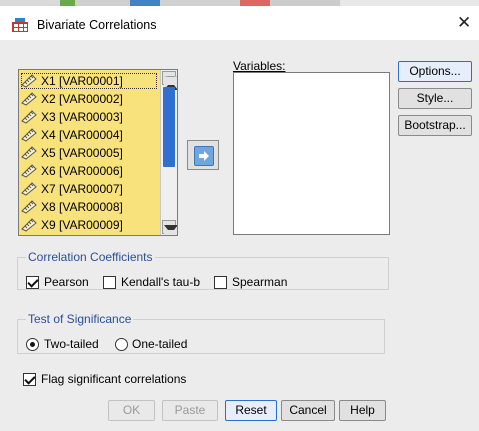 This screenshot has height=431, width=479. What do you see at coordinates (82, 171) in the screenshot?
I see `source-list-item-label: X6 [VAR00006]` at bounding box center [82, 171].